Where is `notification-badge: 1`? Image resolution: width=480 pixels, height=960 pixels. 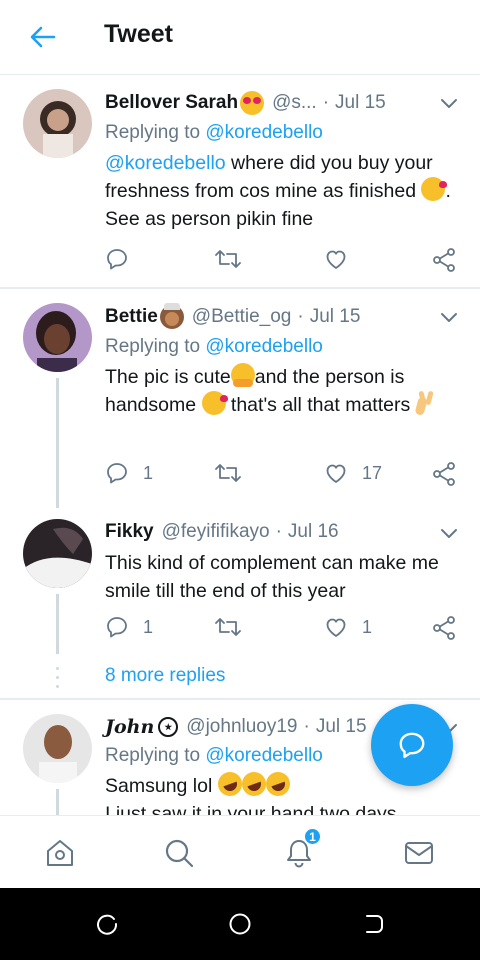 notification-badge: 1 is located at coordinates (312, 836).